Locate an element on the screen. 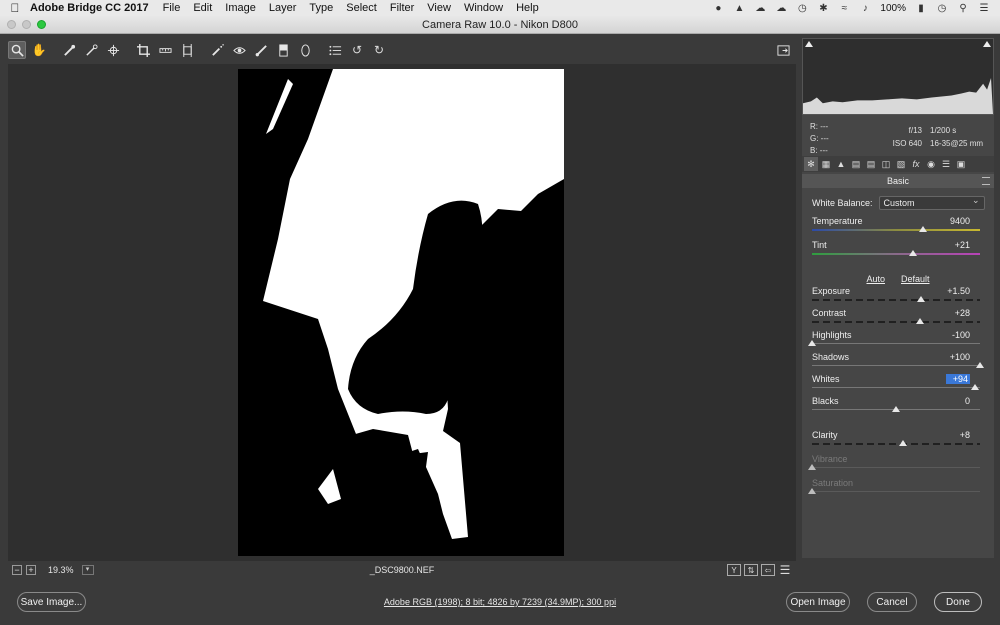  sync-icon: ☁ is located at coordinates (781, 8).